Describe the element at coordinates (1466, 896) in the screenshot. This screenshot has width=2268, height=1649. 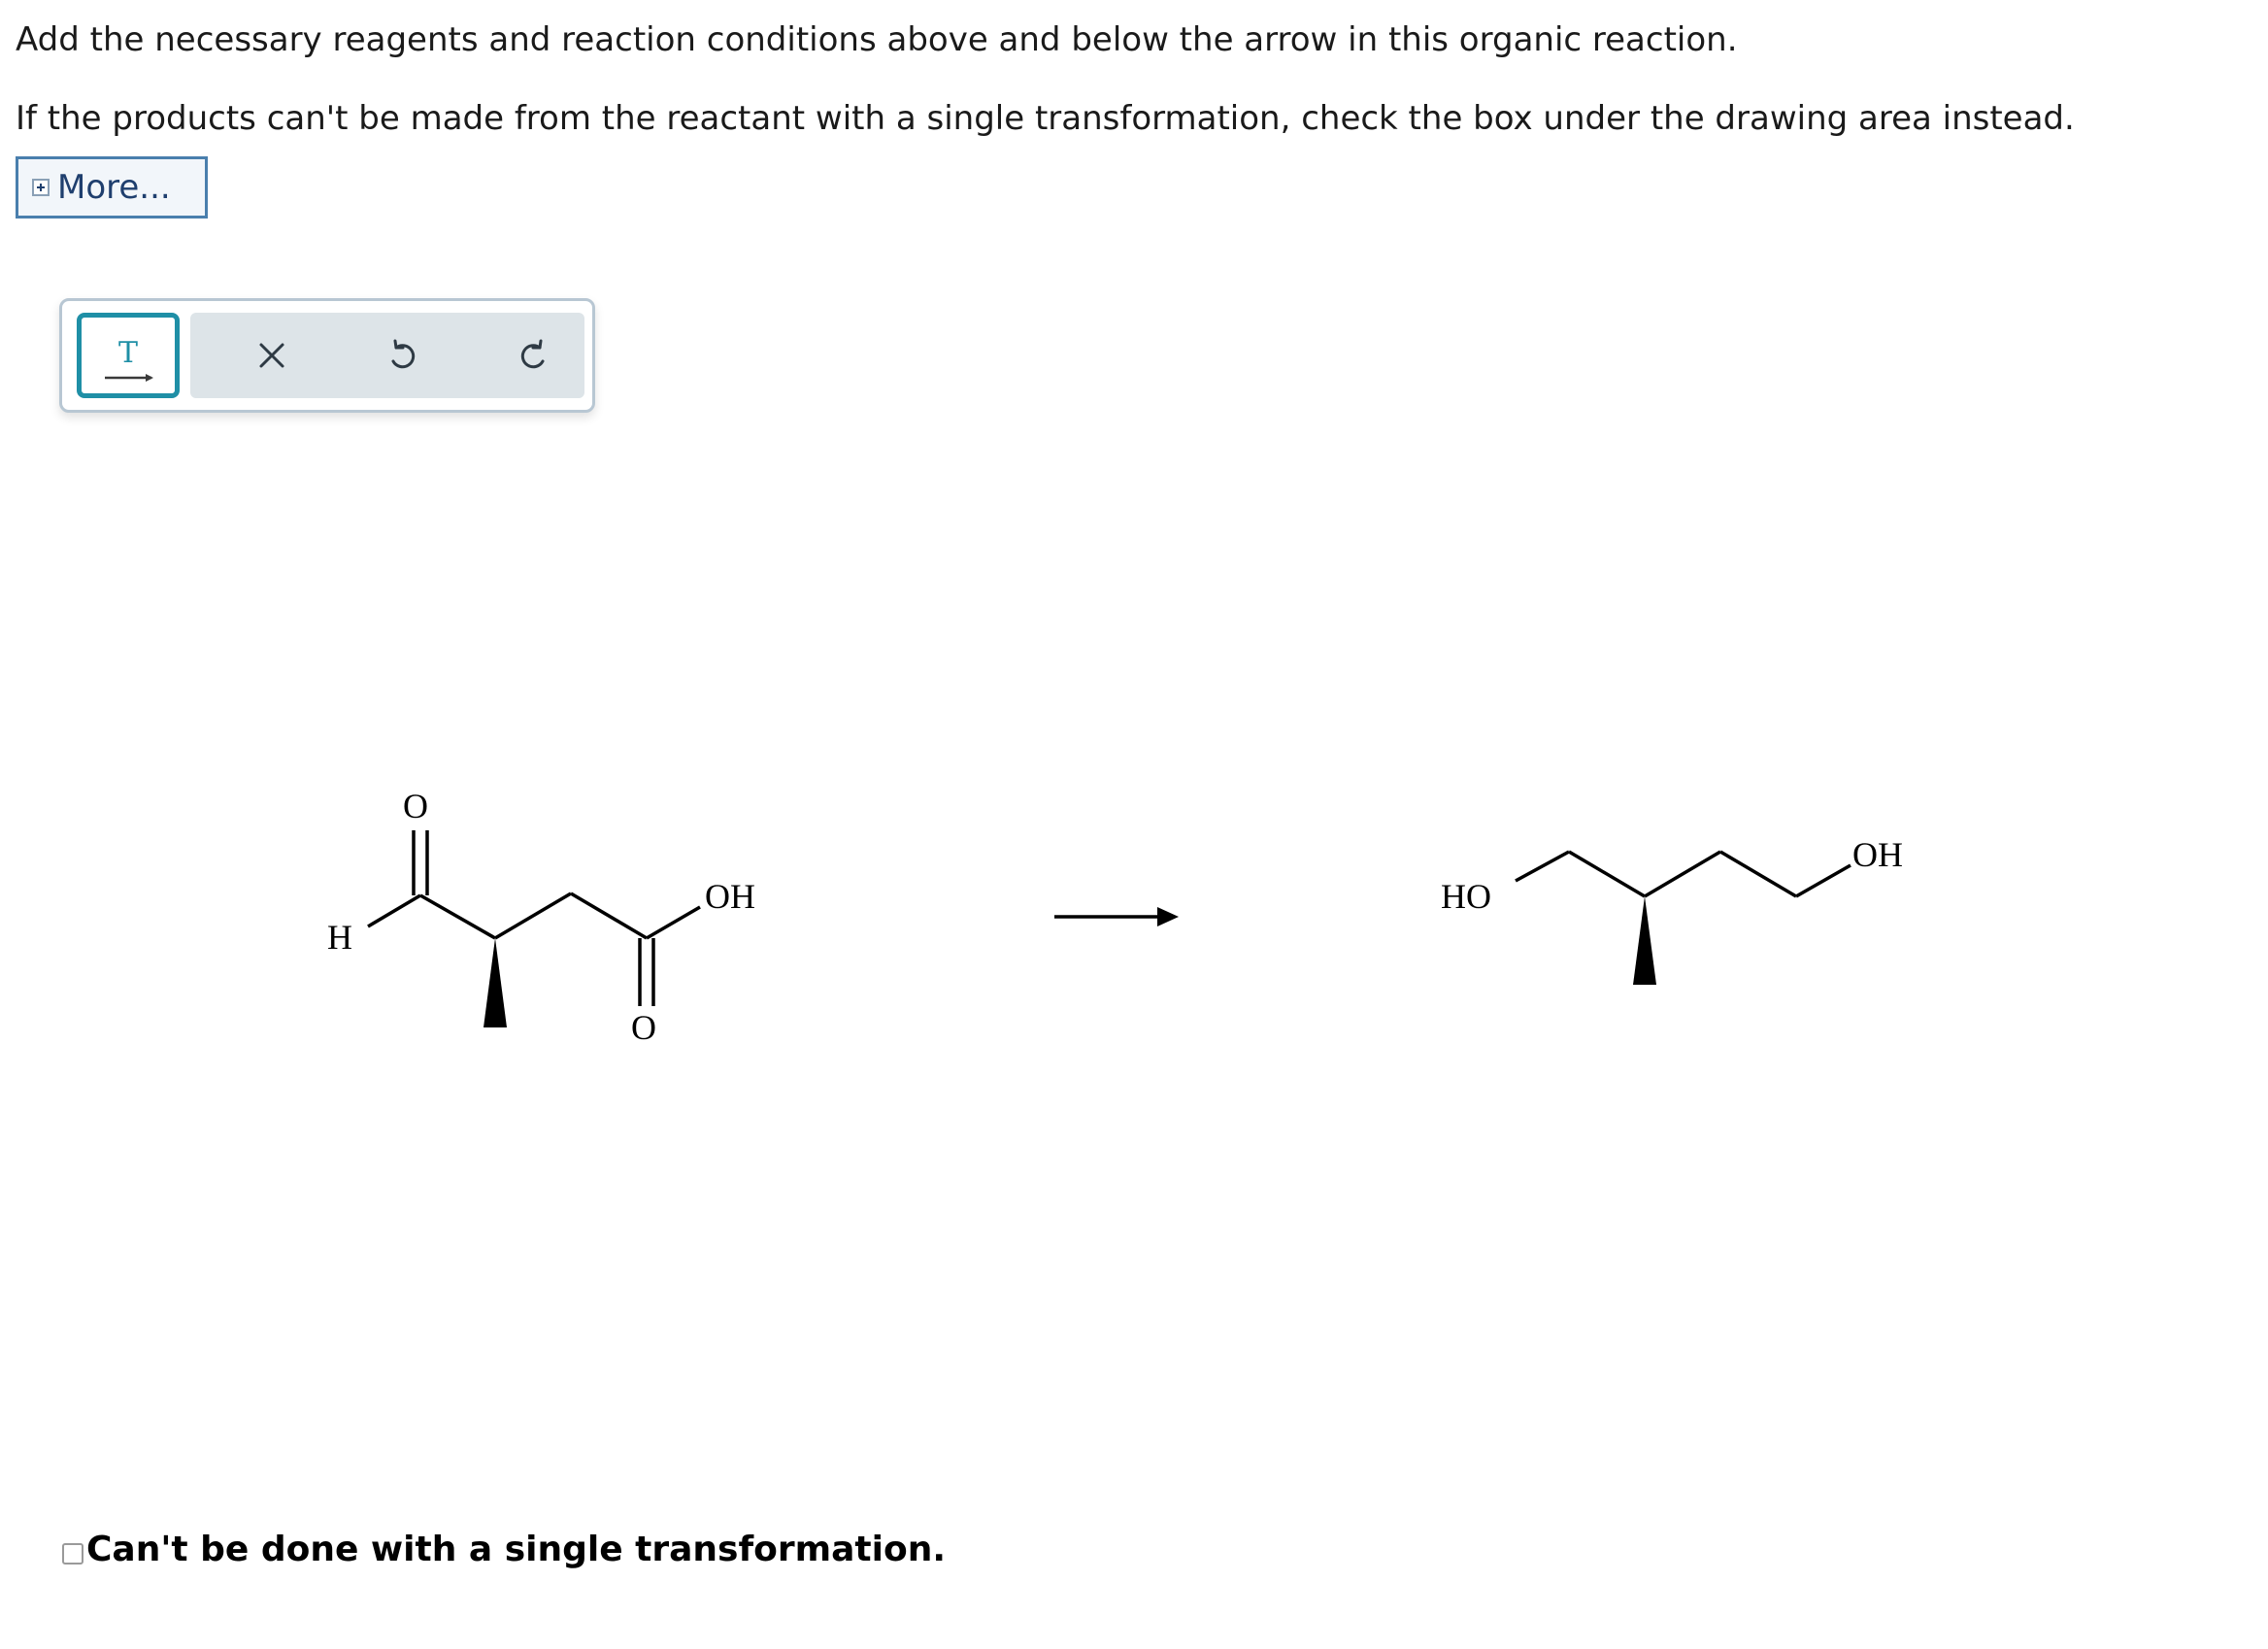
I see `product-atom-label-ho: HO` at that location.